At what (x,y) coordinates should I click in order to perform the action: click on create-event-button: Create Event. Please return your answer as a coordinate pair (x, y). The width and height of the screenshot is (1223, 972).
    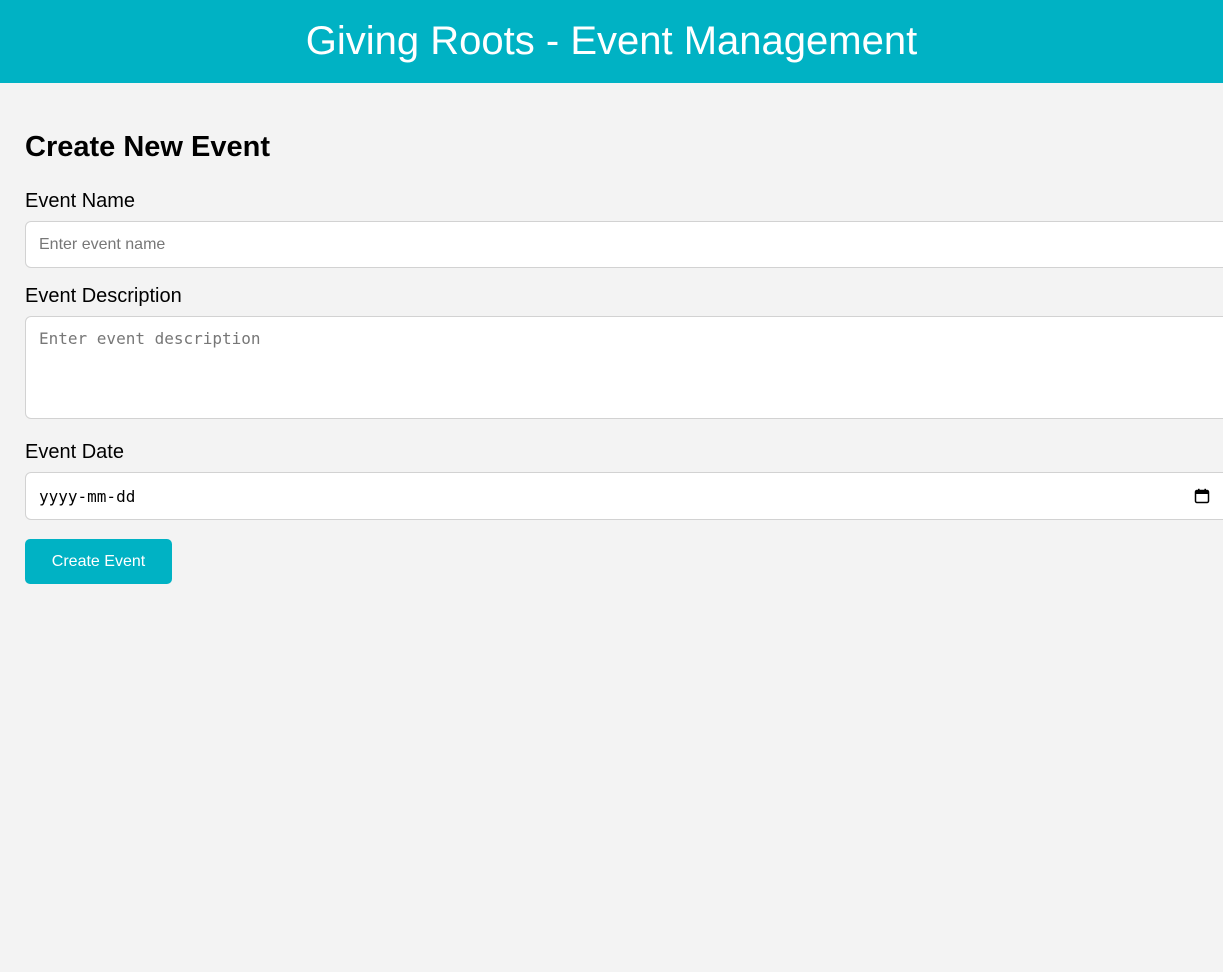
    Looking at the image, I should click on (98, 561).